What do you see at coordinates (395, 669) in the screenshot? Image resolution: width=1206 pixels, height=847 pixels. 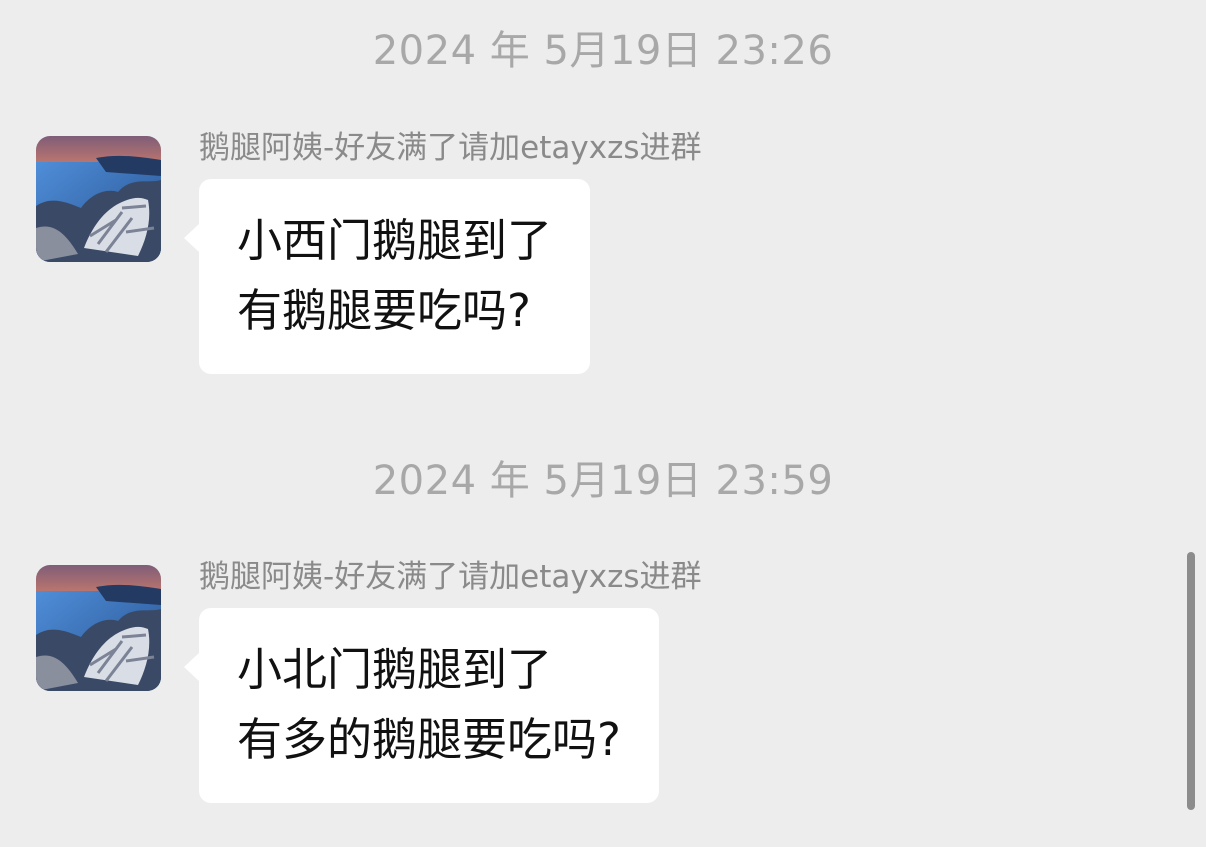 I see `message-text-line: 小北门鹅腿到了` at bounding box center [395, 669].